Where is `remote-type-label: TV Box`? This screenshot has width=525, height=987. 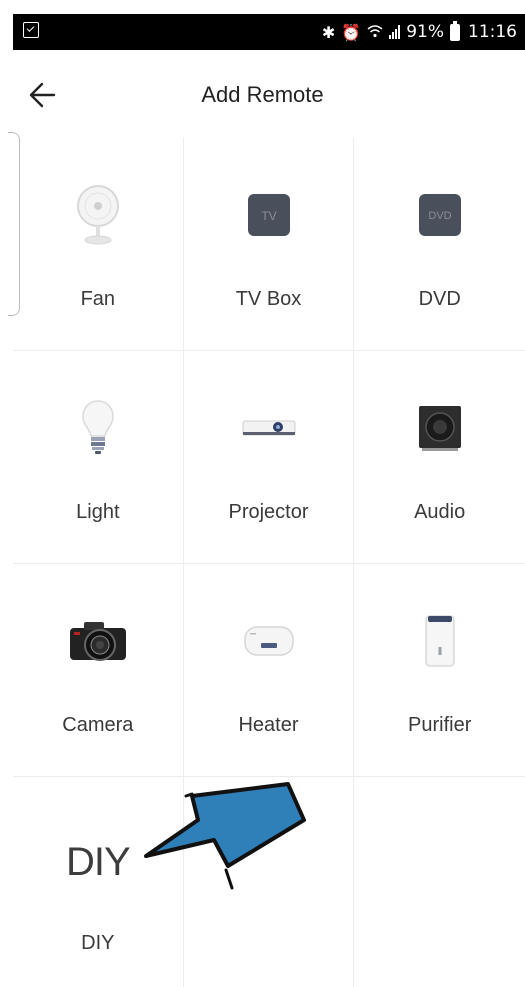 remote-type-label: TV Box is located at coordinates (268, 299).